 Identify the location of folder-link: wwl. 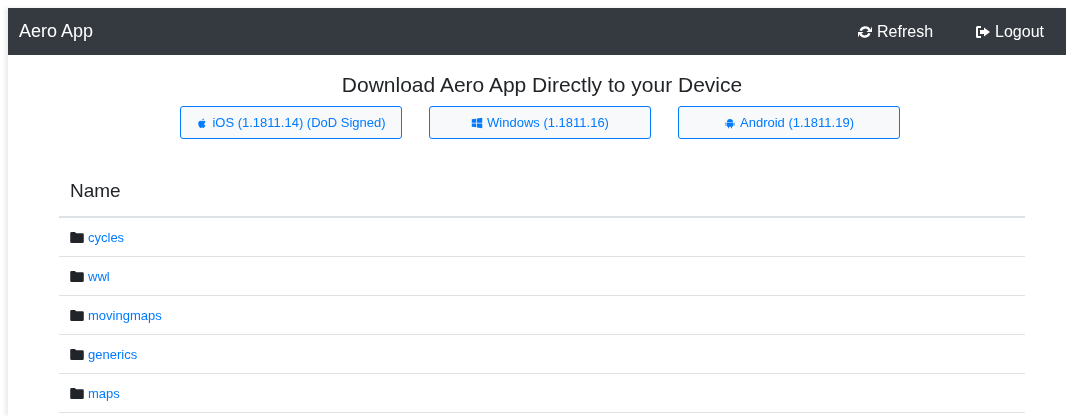
(99, 276).